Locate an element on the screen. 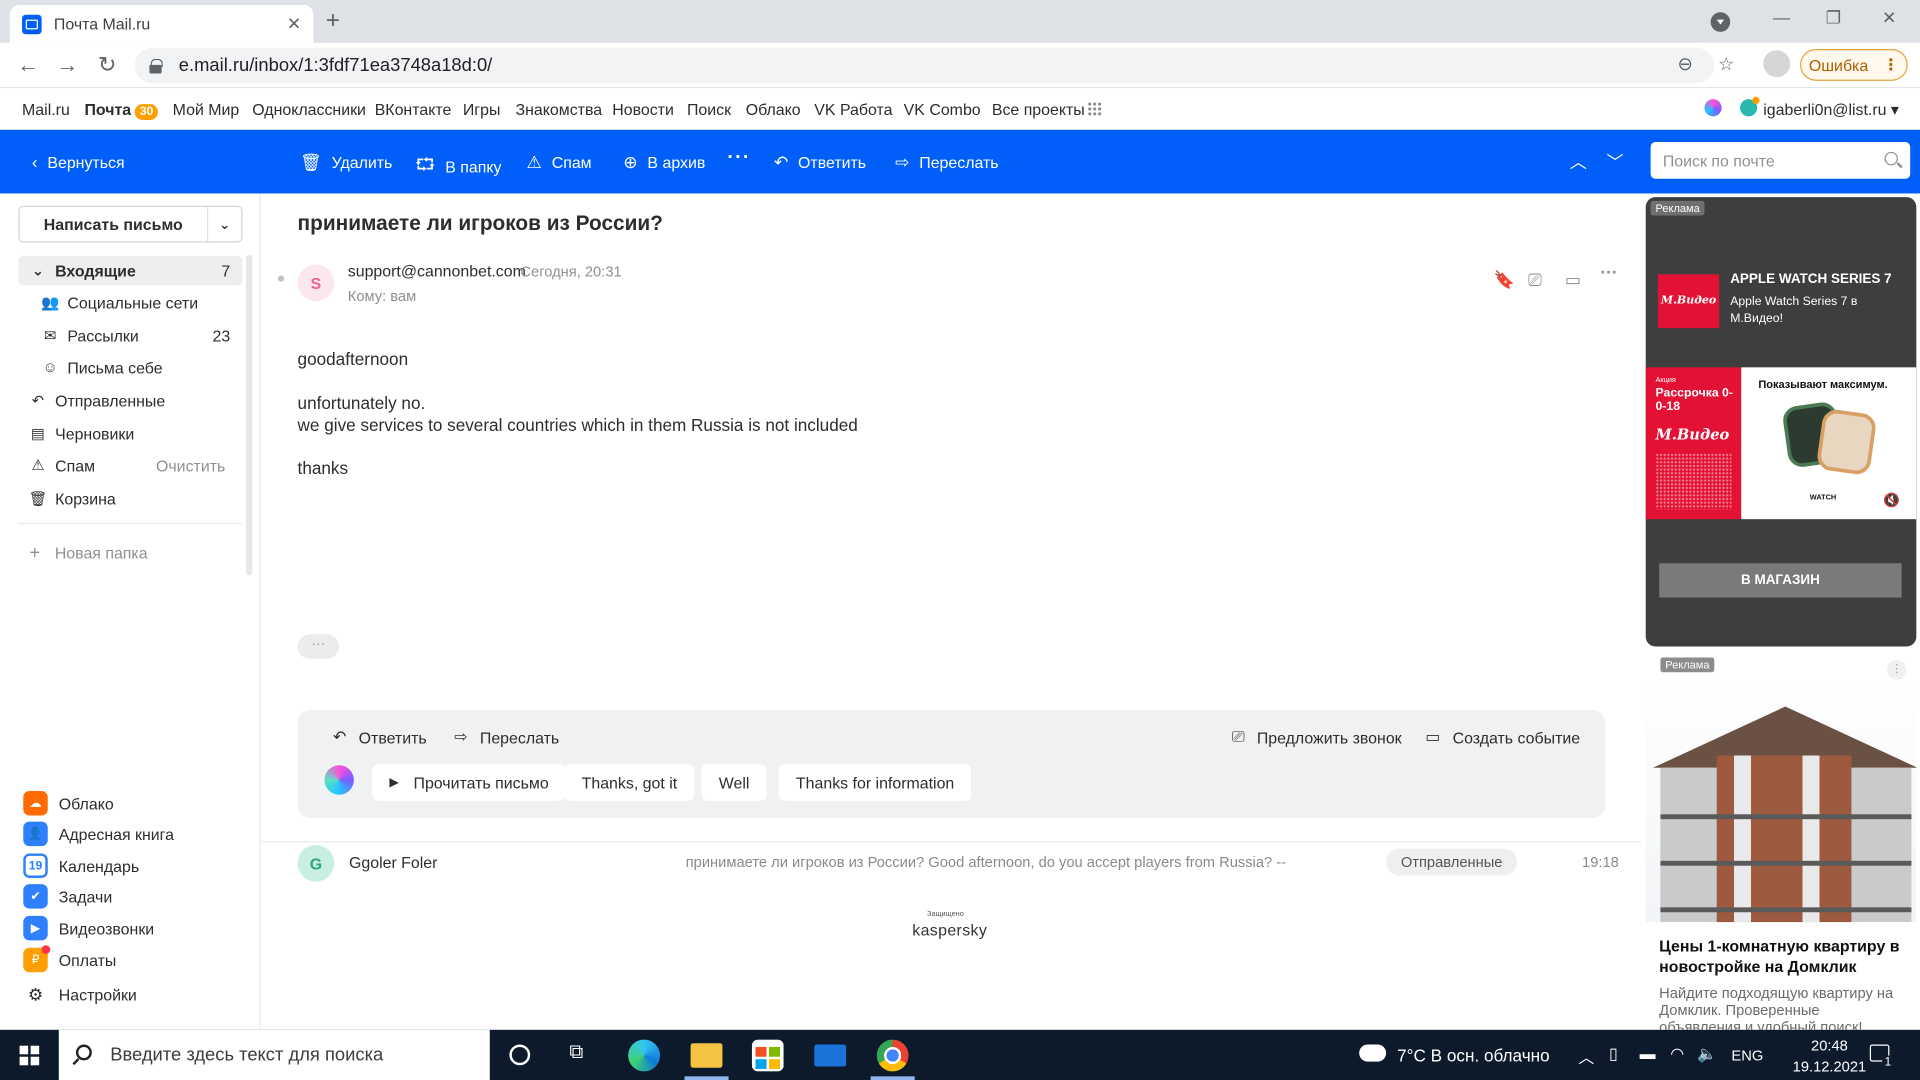  move-to-folder-button: ⮔ В папку is located at coordinates (458, 166).